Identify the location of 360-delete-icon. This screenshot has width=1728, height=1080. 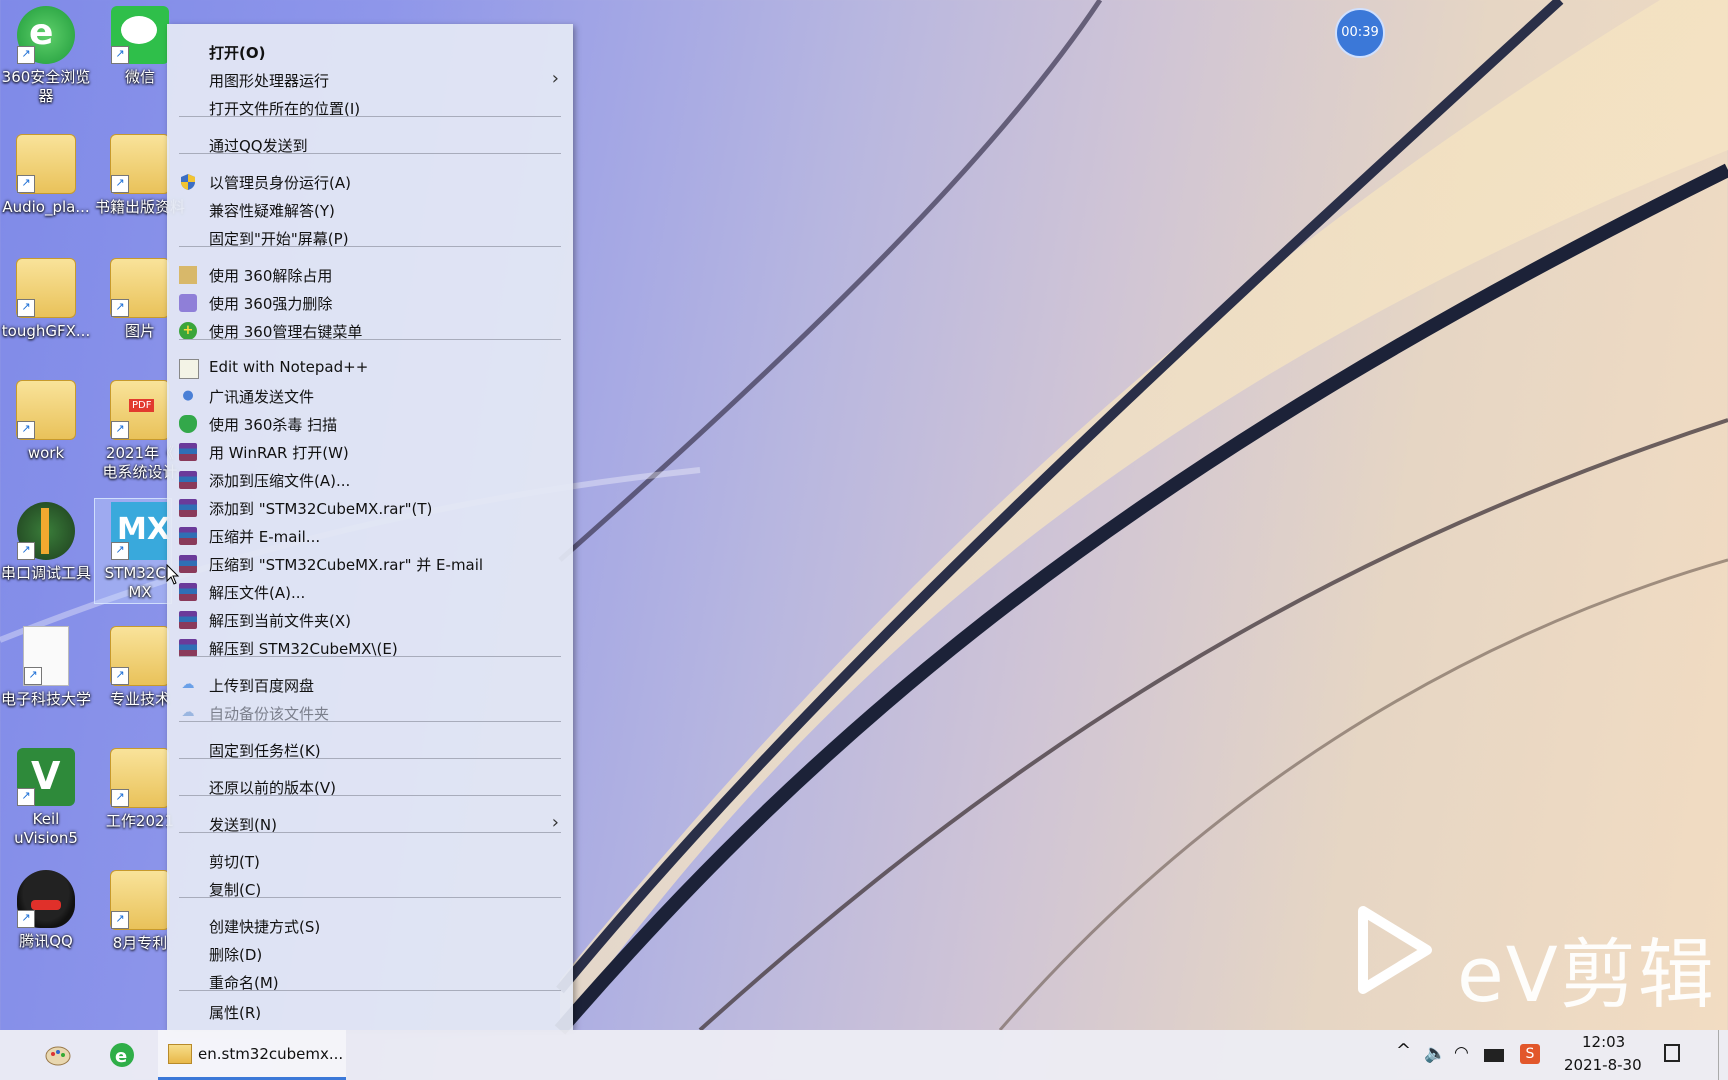
(188, 303).